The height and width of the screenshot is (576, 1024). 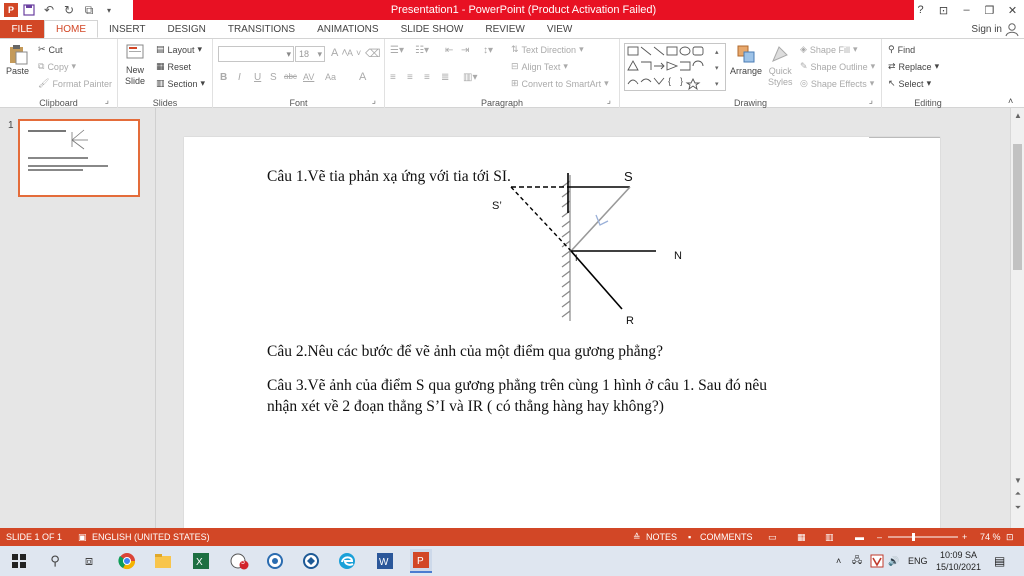 What do you see at coordinates (923, 537) in the screenshot?
I see `zoom-slider` at bounding box center [923, 537].